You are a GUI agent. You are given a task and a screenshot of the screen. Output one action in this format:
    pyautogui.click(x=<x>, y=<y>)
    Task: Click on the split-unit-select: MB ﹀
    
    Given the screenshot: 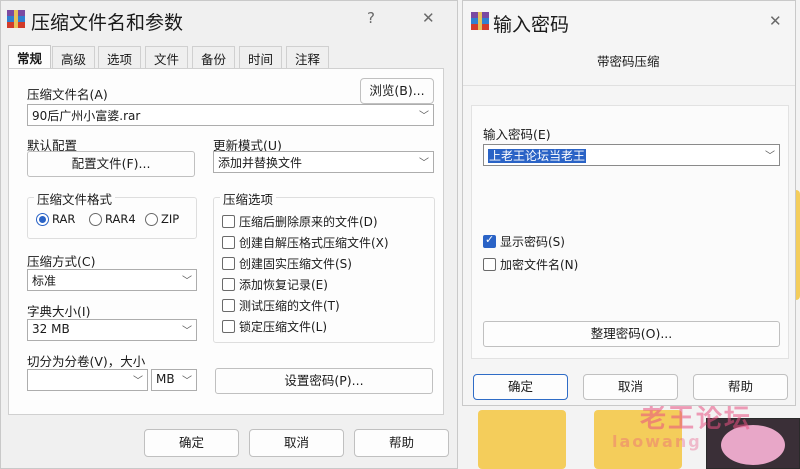 What is the action you would take?
    pyautogui.click(x=174, y=380)
    